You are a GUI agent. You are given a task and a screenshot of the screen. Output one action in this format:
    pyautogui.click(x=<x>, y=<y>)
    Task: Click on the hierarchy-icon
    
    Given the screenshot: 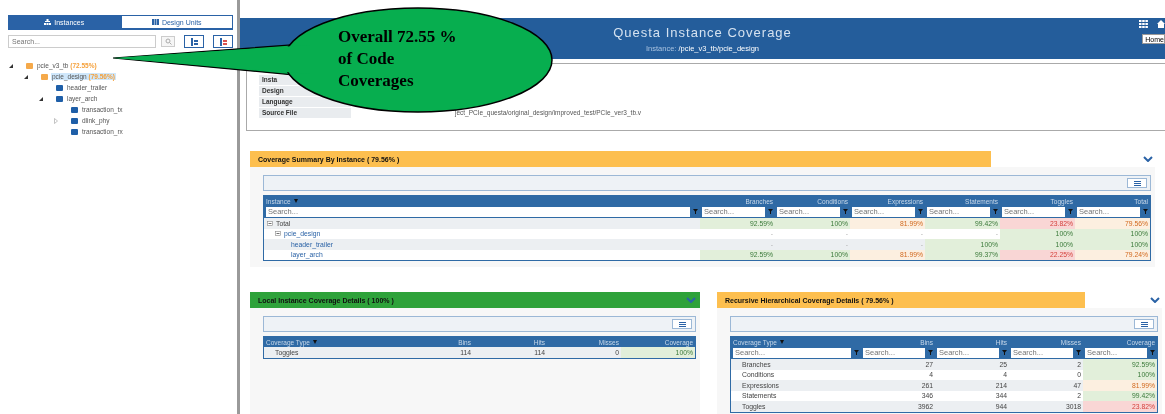 What is the action you would take?
    pyautogui.click(x=48, y=22)
    